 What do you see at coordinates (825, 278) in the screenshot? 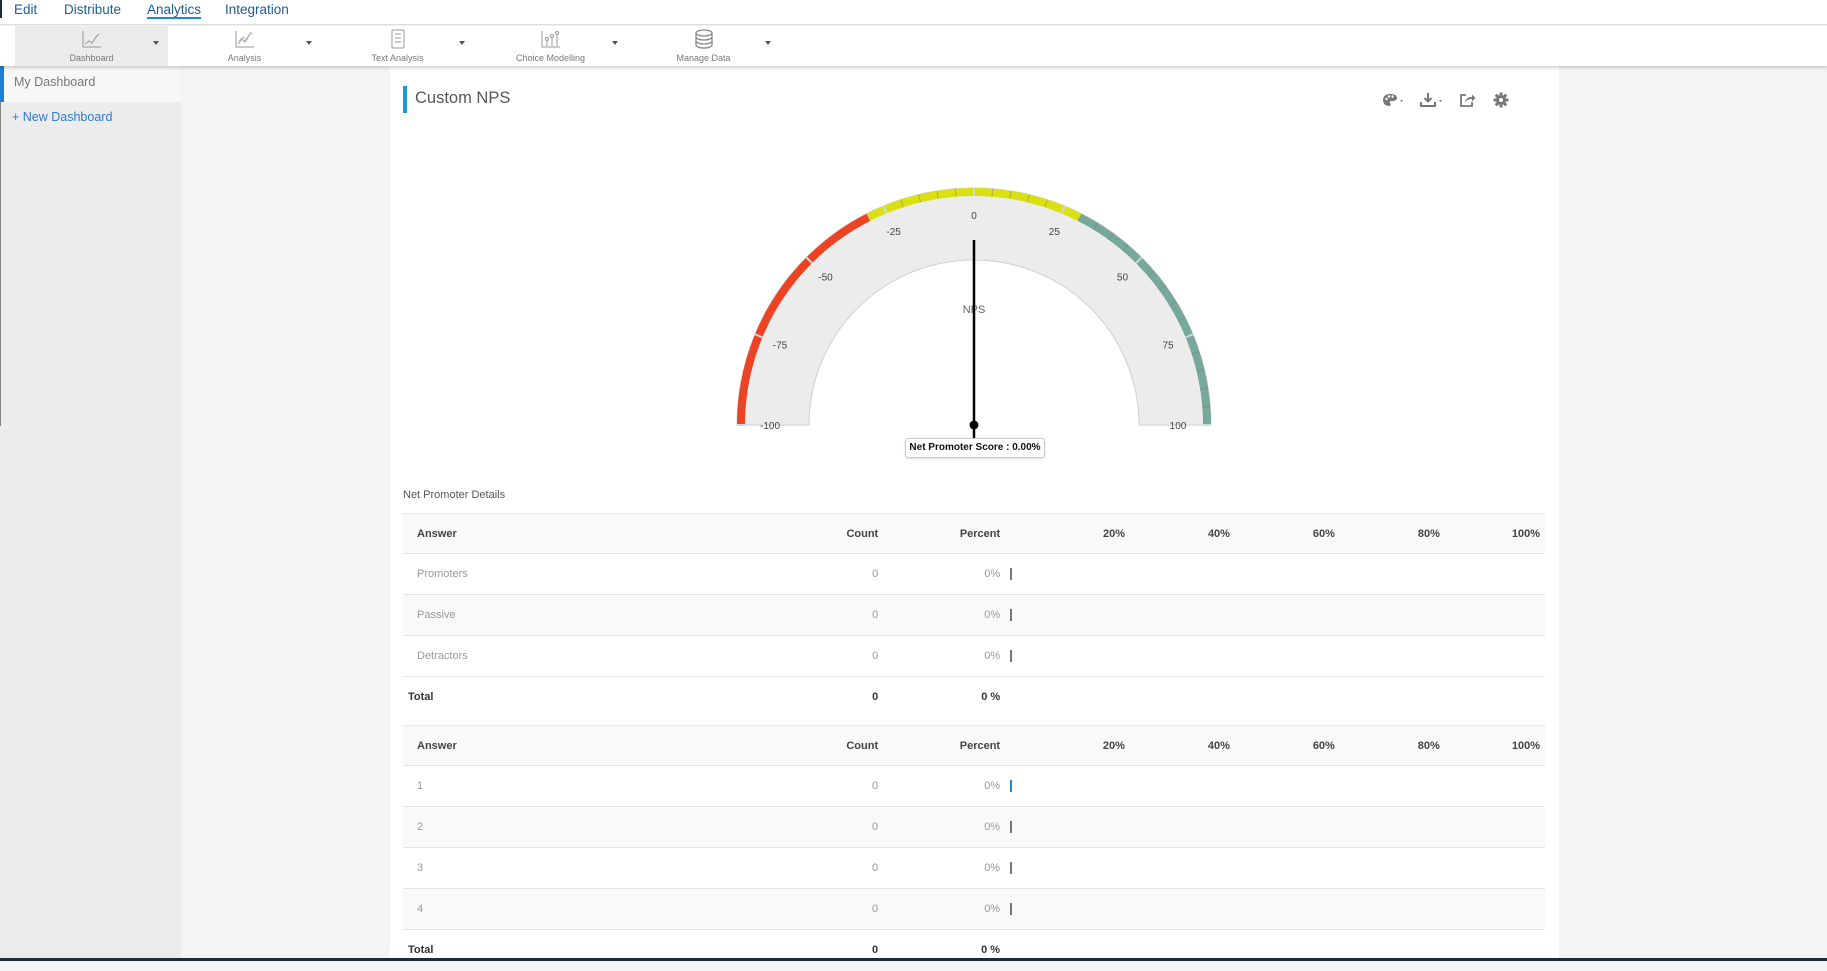
I see `gauge-tick-label: -50` at bounding box center [825, 278].